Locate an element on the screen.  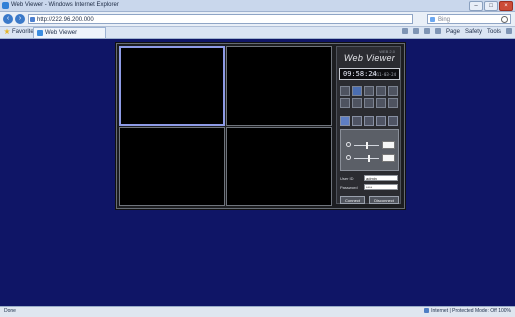
address-text: http://222.96.200.000 is located at coordinates (65, 20).